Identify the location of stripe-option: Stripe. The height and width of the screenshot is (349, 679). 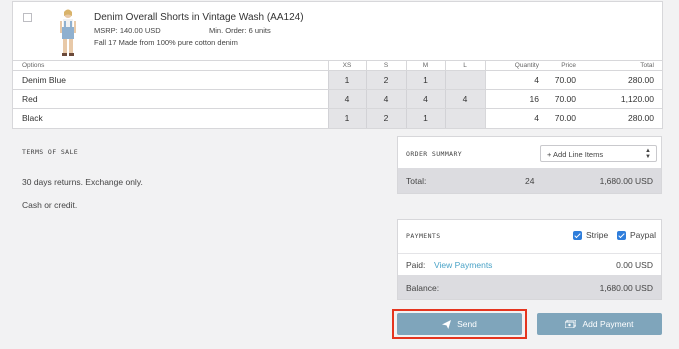
(590, 235).